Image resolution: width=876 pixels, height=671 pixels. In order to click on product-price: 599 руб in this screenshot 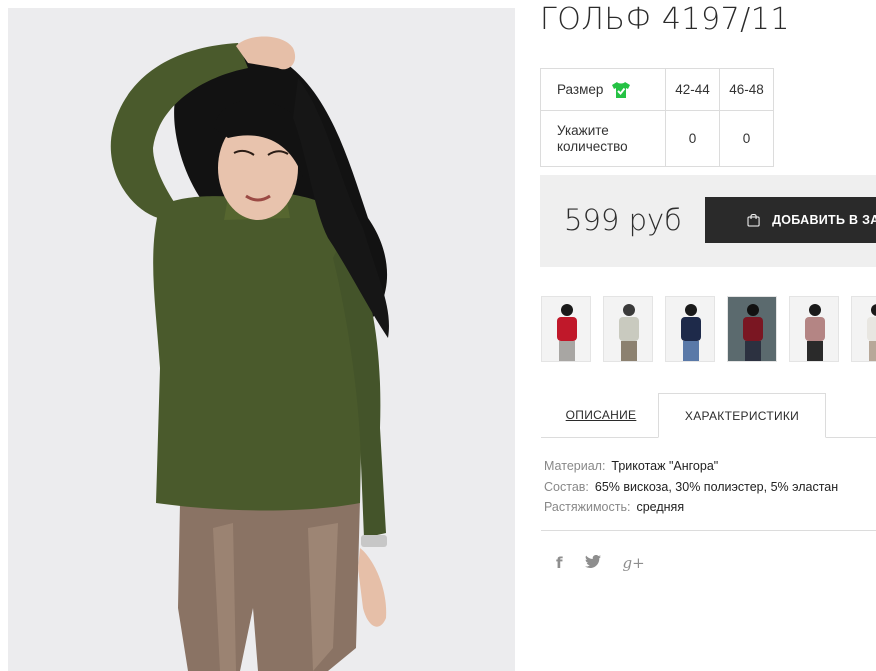, I will do `click(623, 220)`.